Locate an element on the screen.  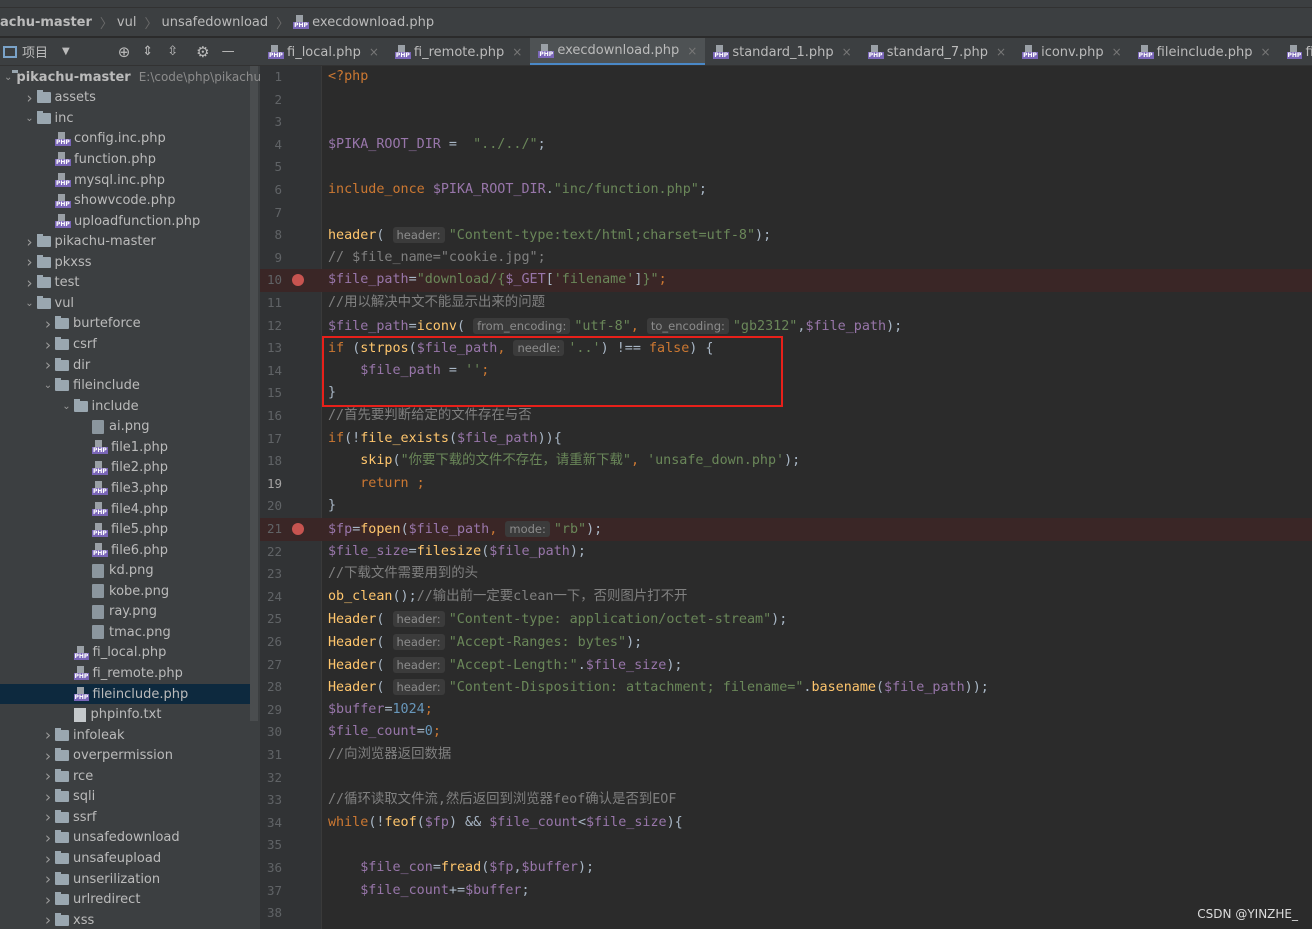
tree-item: ⌄ fileinclude is located at coordinates (125, 385).